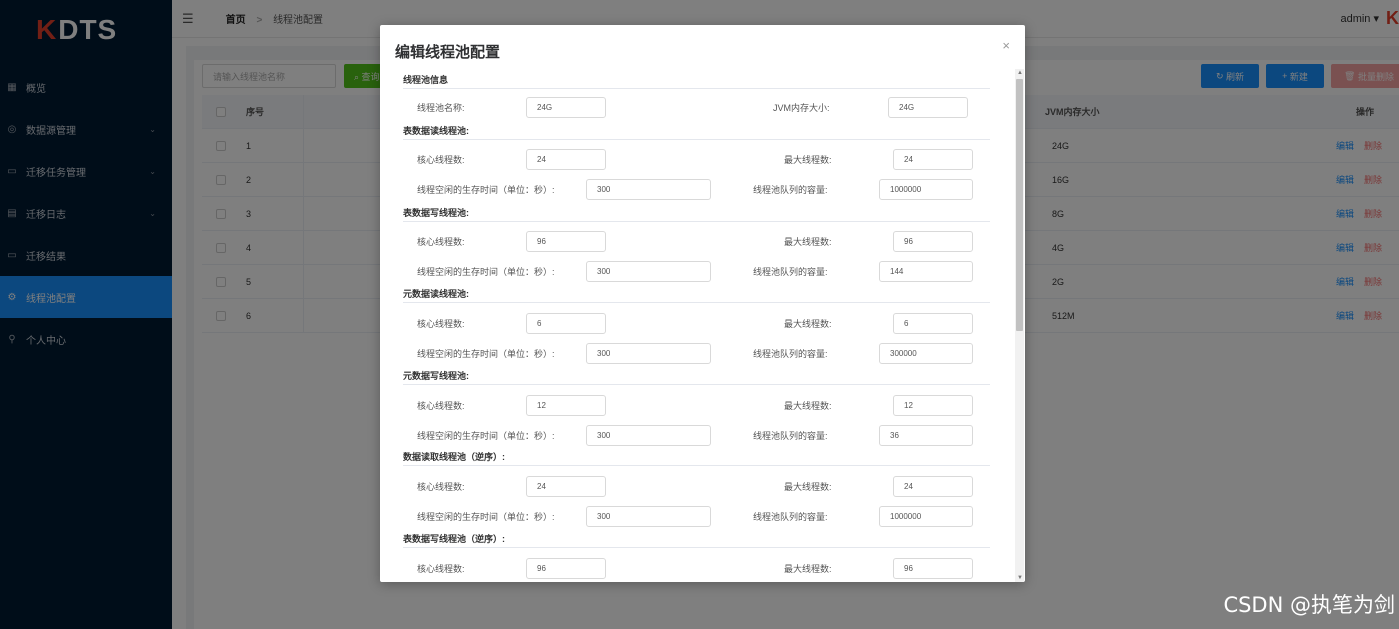 The width and height of the screenshot is (1399, 629). Describe the element at coordinates (696, 214) in the screenshot. I see `section-table-write-pool: 表数据写线程池:` at that location.